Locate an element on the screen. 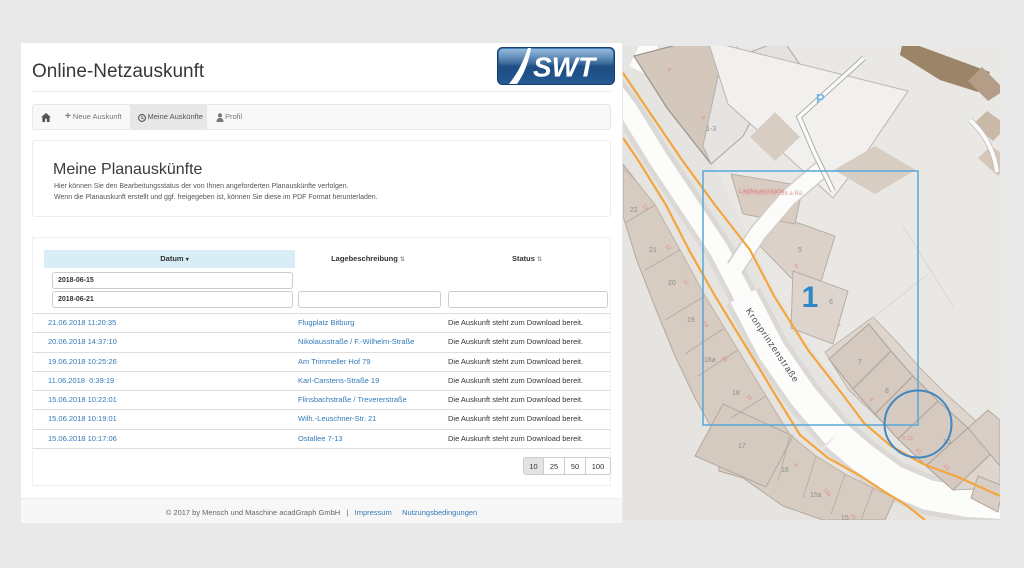 The height and width of the screenshot is (568, 1024). svg-text: 16 is located at coordinates (785, 470).